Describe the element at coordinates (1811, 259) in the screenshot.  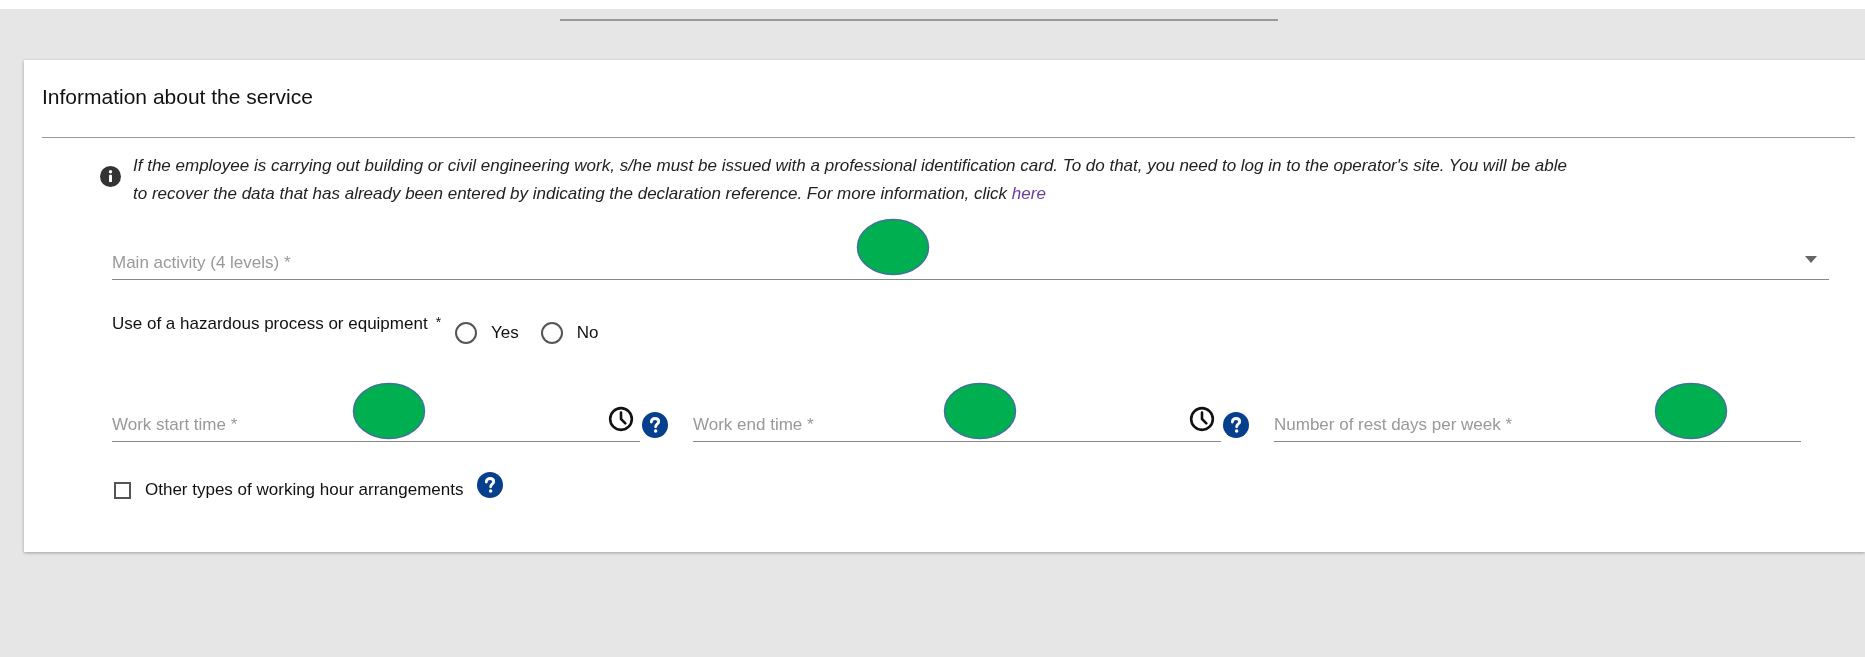
I see `caret-icon` at that location.